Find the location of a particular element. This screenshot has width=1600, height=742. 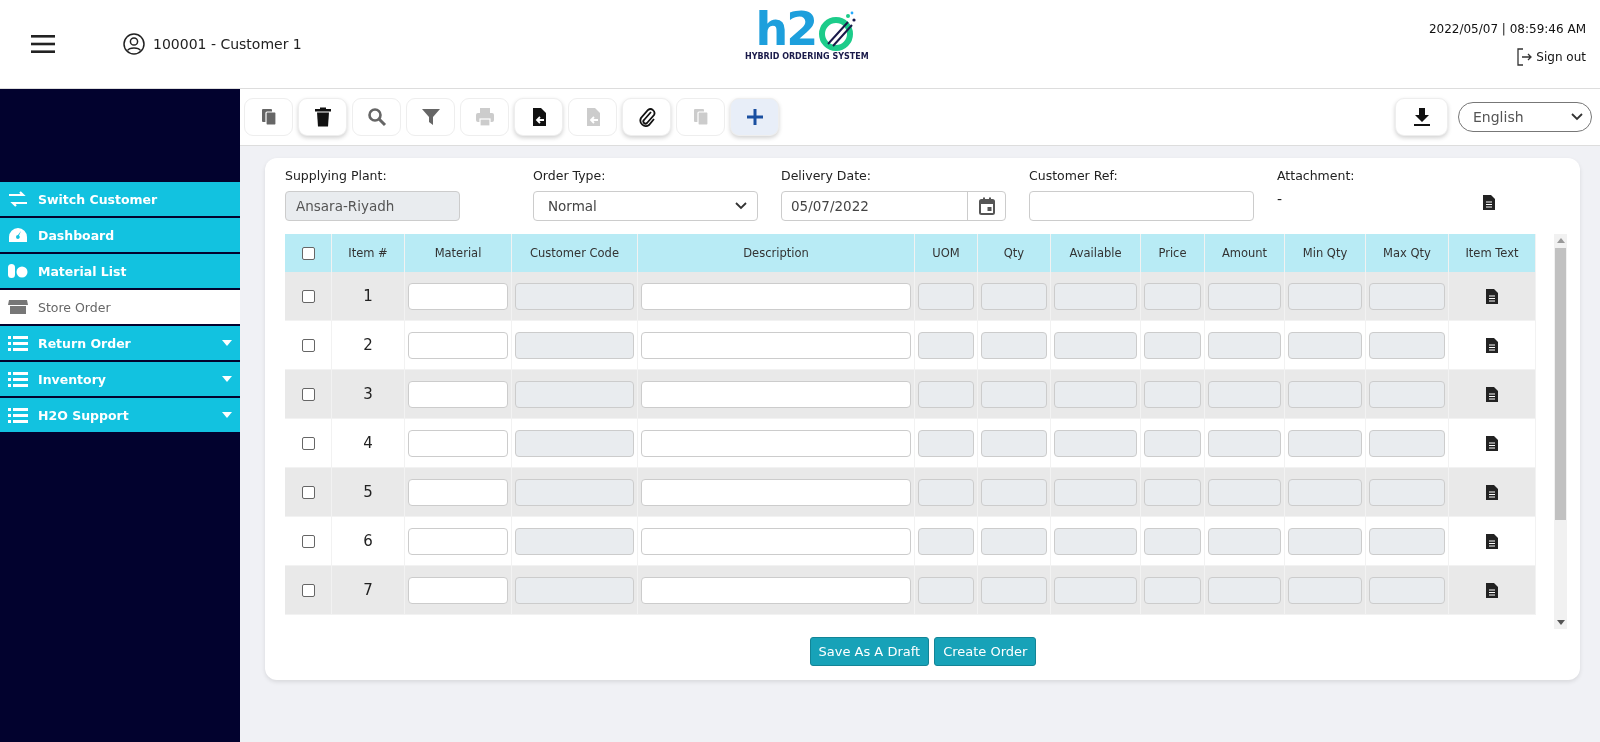

sidebar-item: Store Order is located at coordinates (120, 308).